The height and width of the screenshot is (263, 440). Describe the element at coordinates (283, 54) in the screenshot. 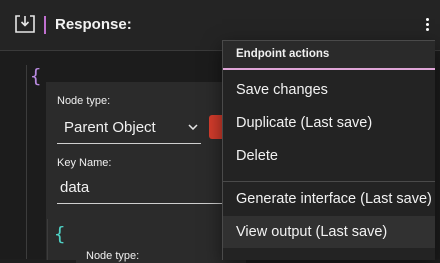

I see `menu-header-label: Endpoint actions` at that location.